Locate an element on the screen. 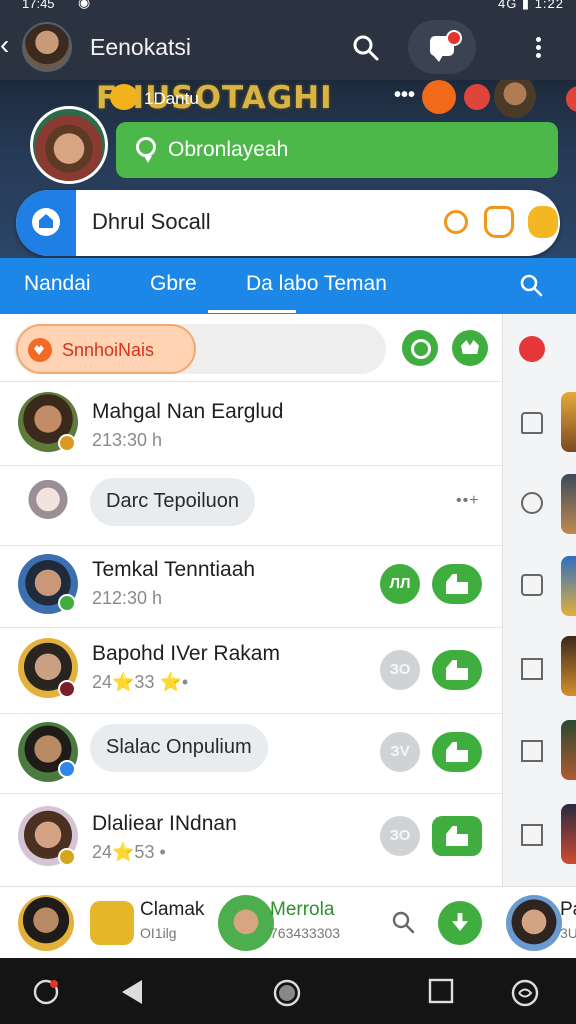 This screenshot has height=1024, width=576. bottom-sub: 763433303 is located at coordinates (305, 933).